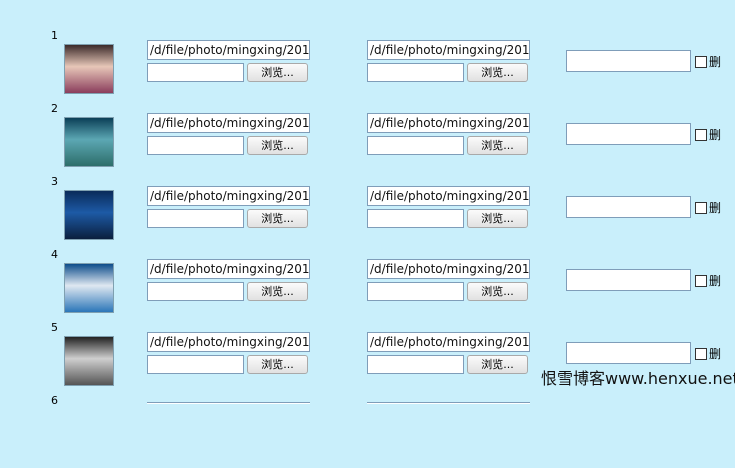  Describe the element at coordinates (54, 35) in the screenshot. I see `row-number: 1` at that location.